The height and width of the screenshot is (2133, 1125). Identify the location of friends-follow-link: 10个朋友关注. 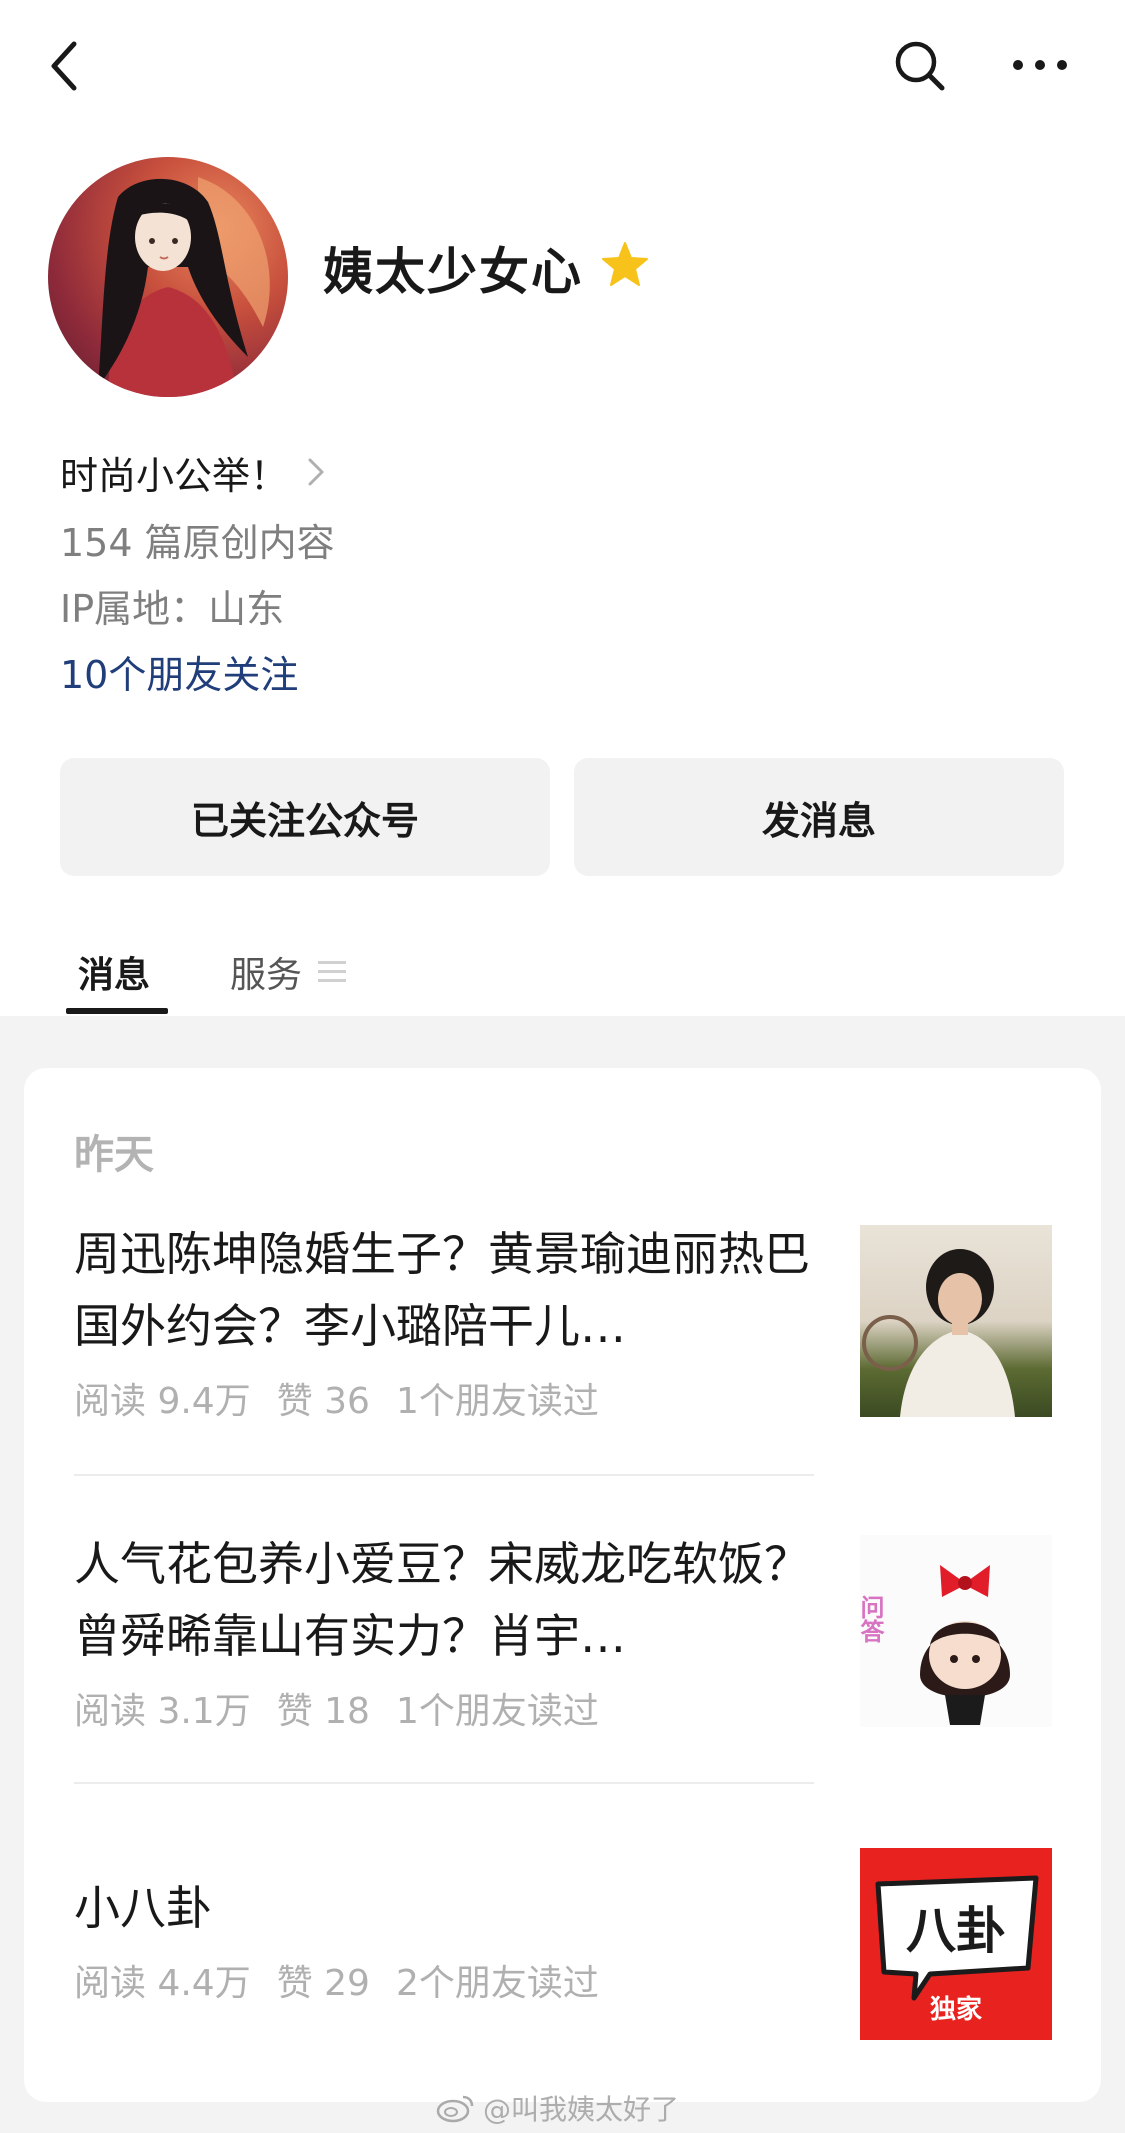
(179, 671).